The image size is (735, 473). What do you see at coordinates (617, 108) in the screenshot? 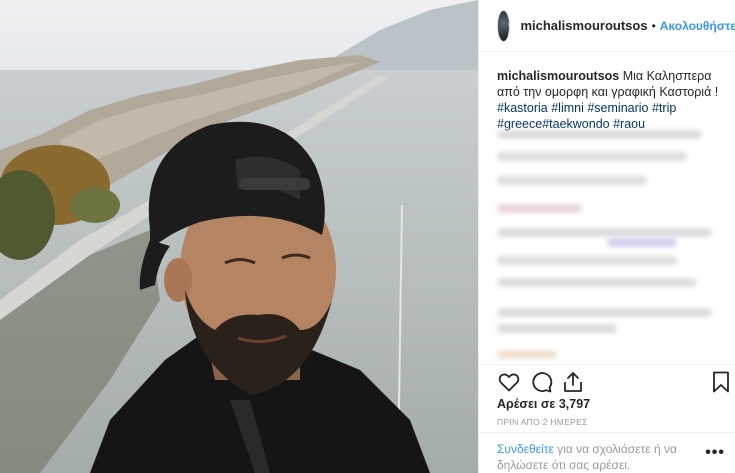
I see `hashtag: #seminario` at bounding box center [617, 108].